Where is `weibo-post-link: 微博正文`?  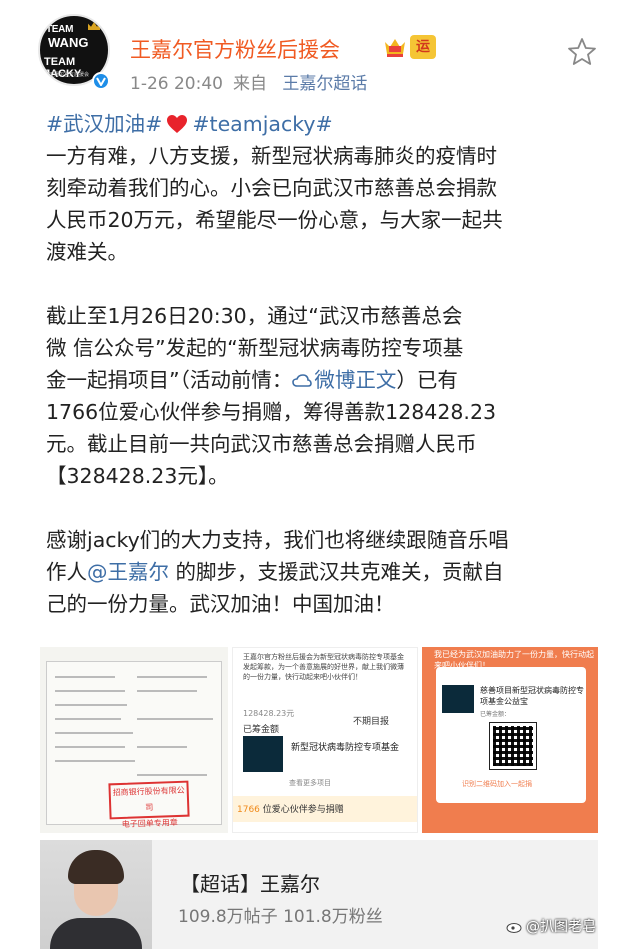
weibo-post-link: 微博正文 is located at coordinates (344, 380).